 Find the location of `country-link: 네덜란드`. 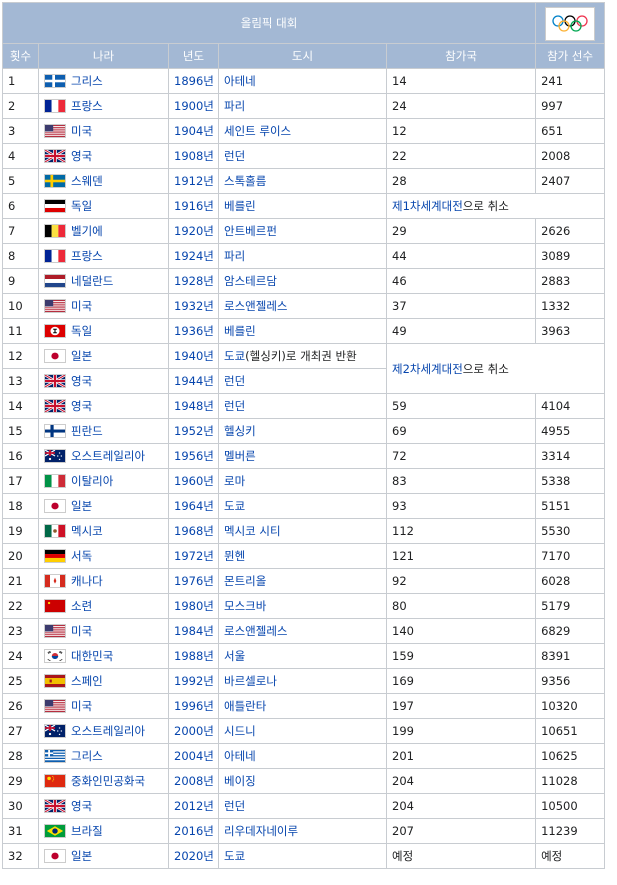

country-link: 네덜란드 is located at coordinates (92, 281).